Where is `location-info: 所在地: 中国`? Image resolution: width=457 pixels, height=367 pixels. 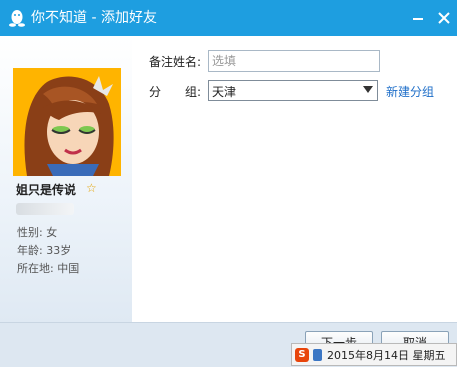
location-info: 所在地: 中国 is located at coordinates (48, 268).